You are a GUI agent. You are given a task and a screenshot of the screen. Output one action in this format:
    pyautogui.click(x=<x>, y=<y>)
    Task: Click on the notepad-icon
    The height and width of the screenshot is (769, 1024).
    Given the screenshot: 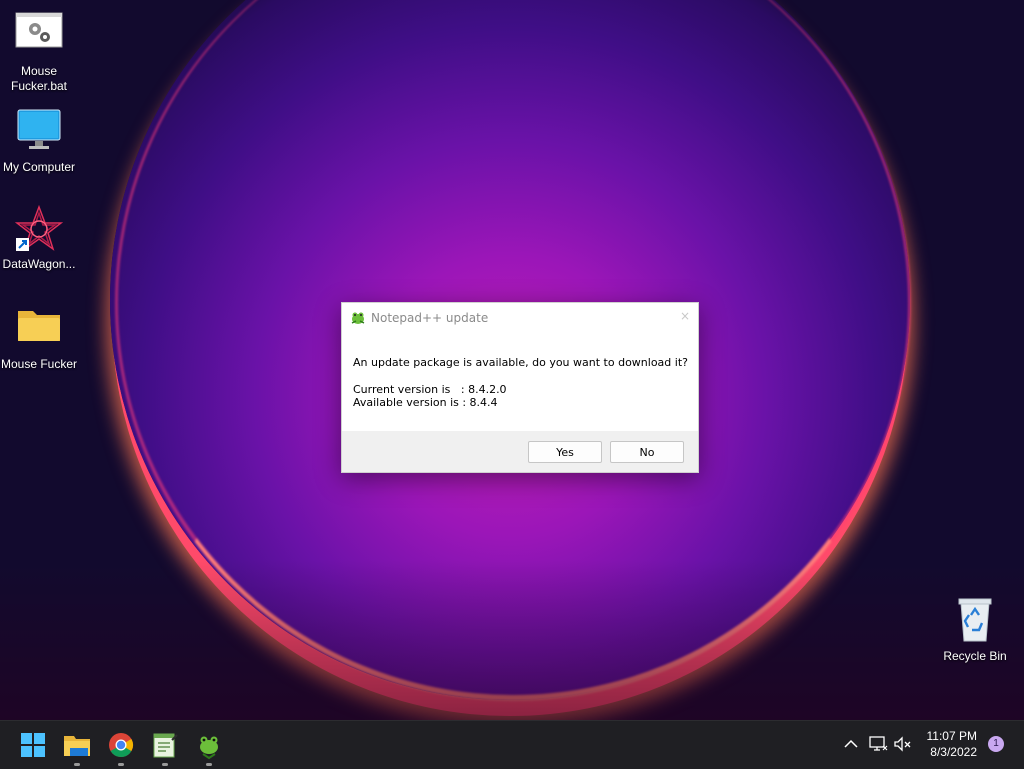 What is the action you would take?
    pyautogui.click(x=165, y=745)
    